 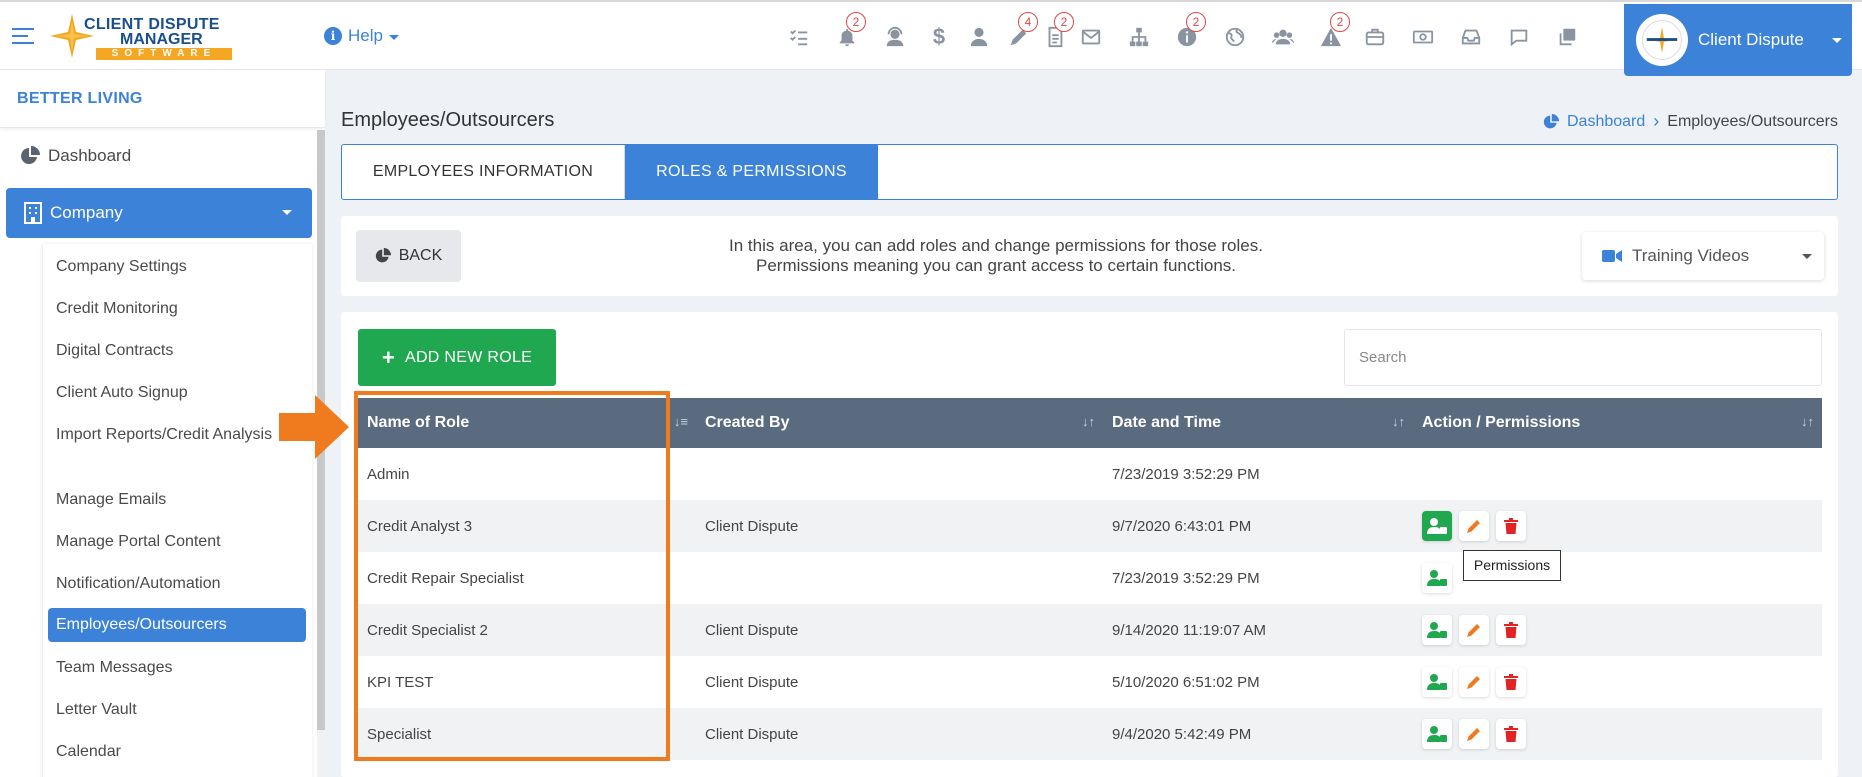 What do you see at coordinates (895, 37) in the screenshot?
I see `support-agent-icon` at bounding box center [895, 37].